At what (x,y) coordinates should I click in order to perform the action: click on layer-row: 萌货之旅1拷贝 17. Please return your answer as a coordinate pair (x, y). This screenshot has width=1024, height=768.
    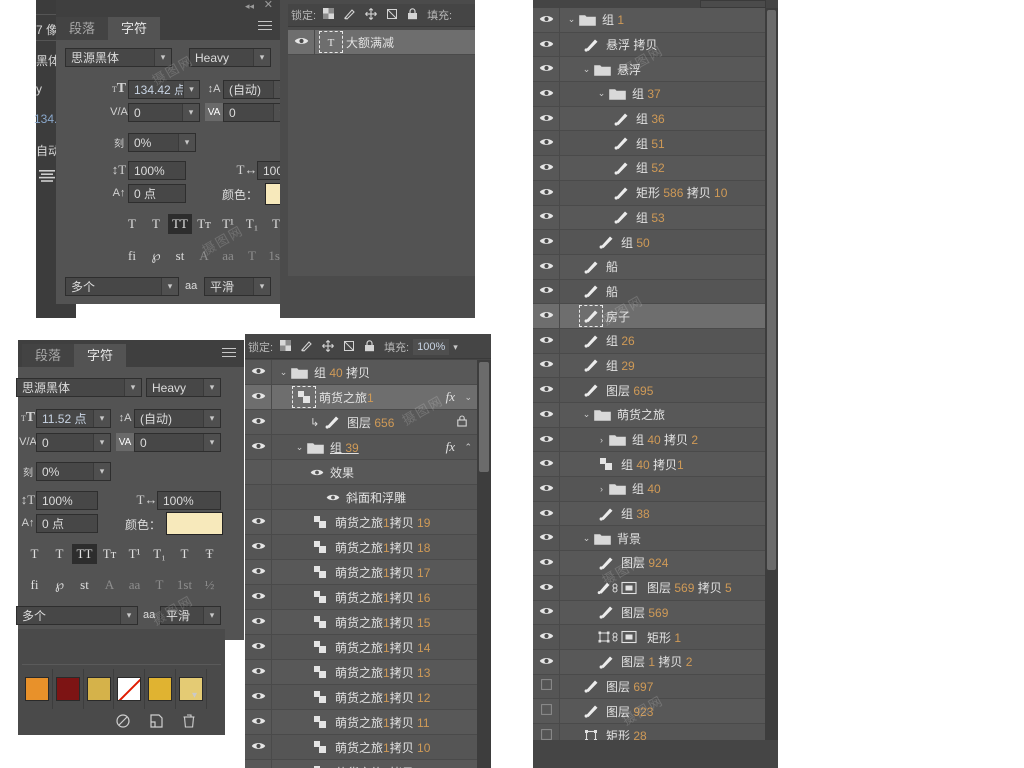
    Looking at the image, I should click on (361, 572).